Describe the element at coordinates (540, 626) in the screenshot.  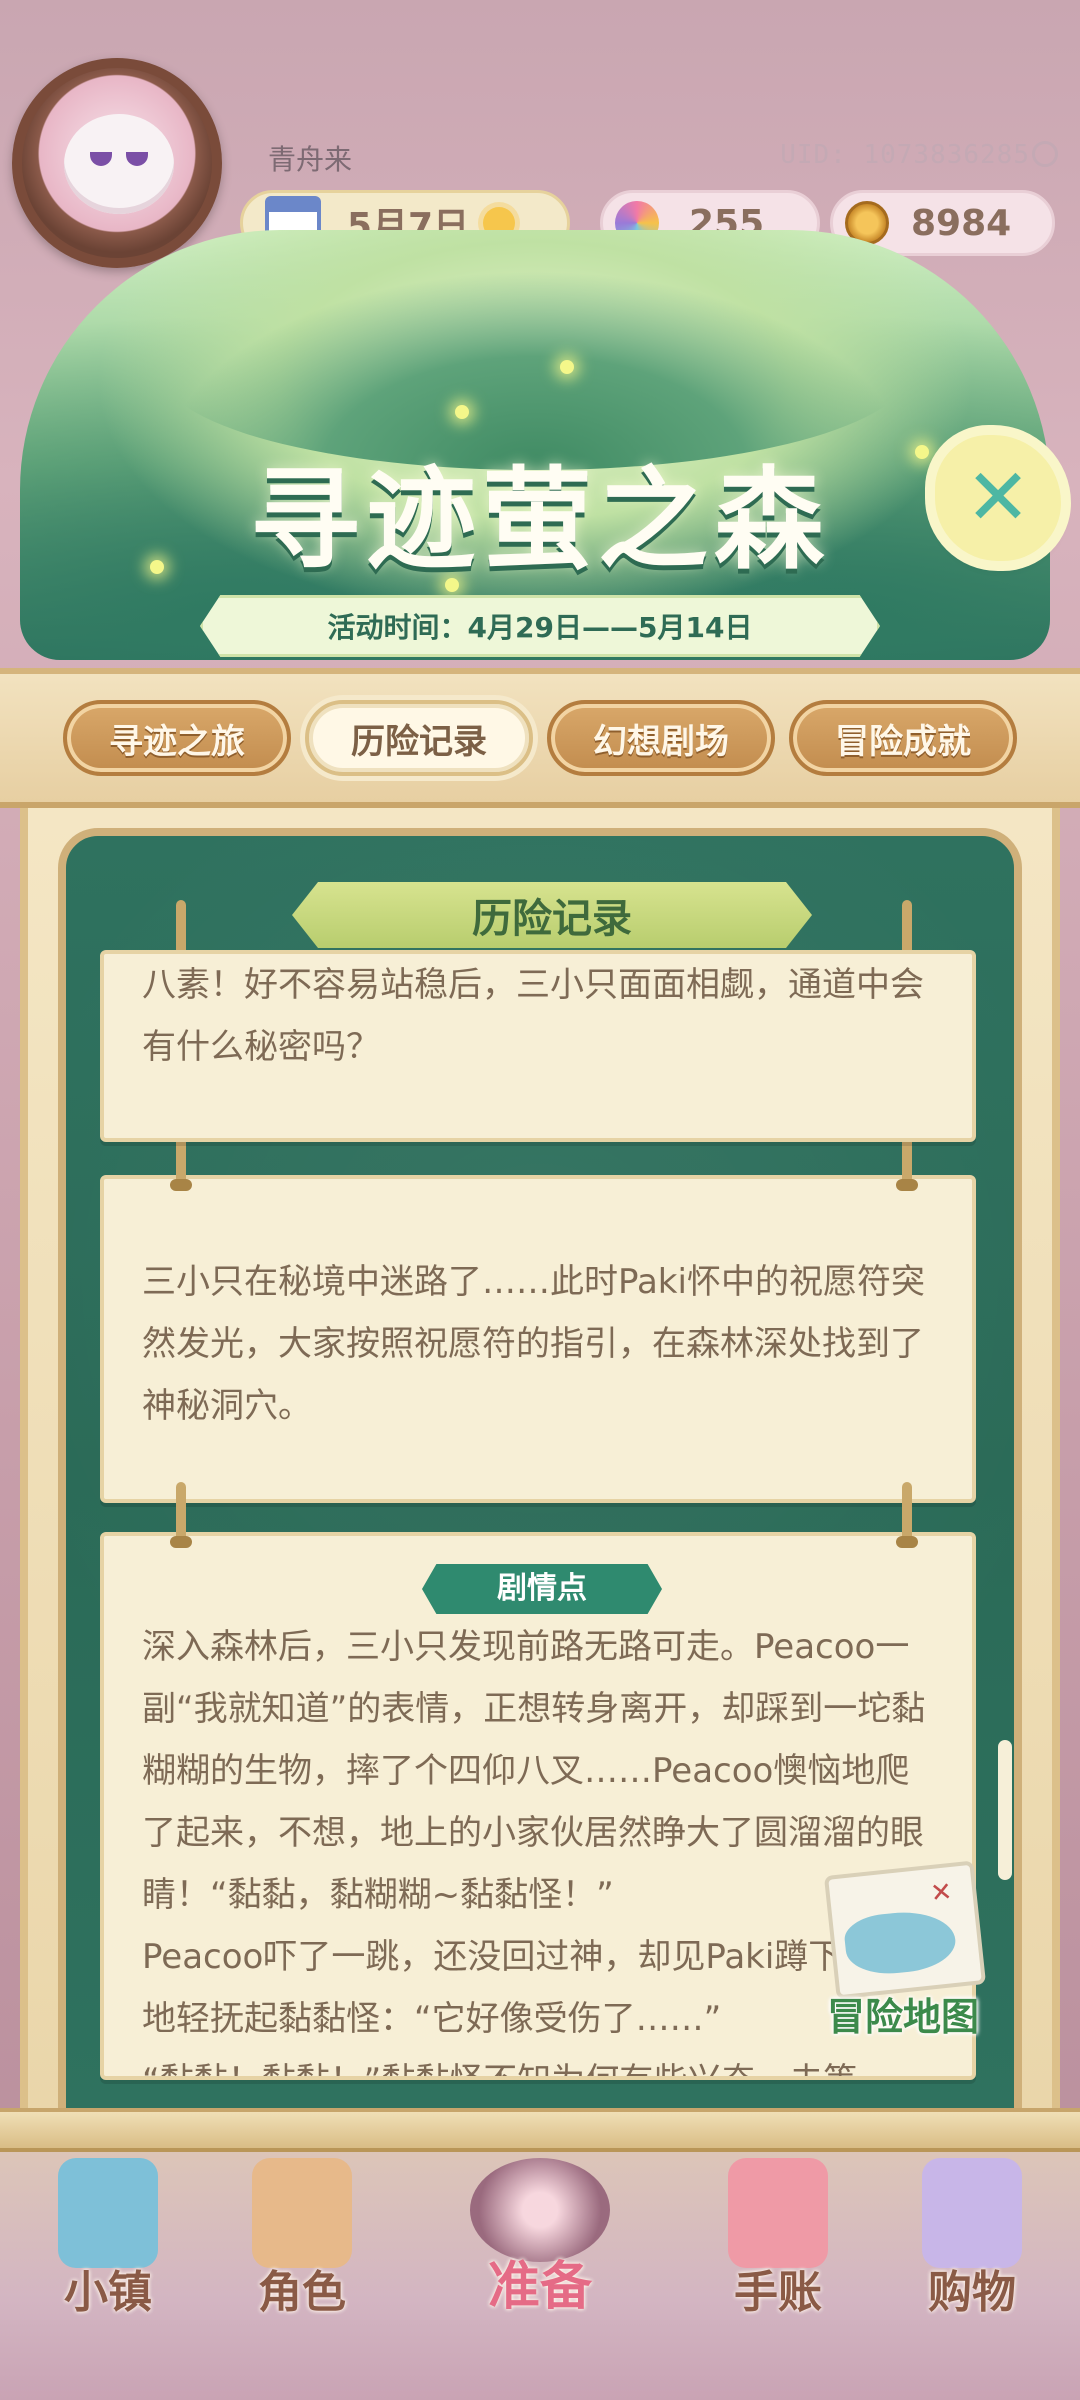
I see `event-date-range: 活动时间：4月29日——5月14日` at that location.